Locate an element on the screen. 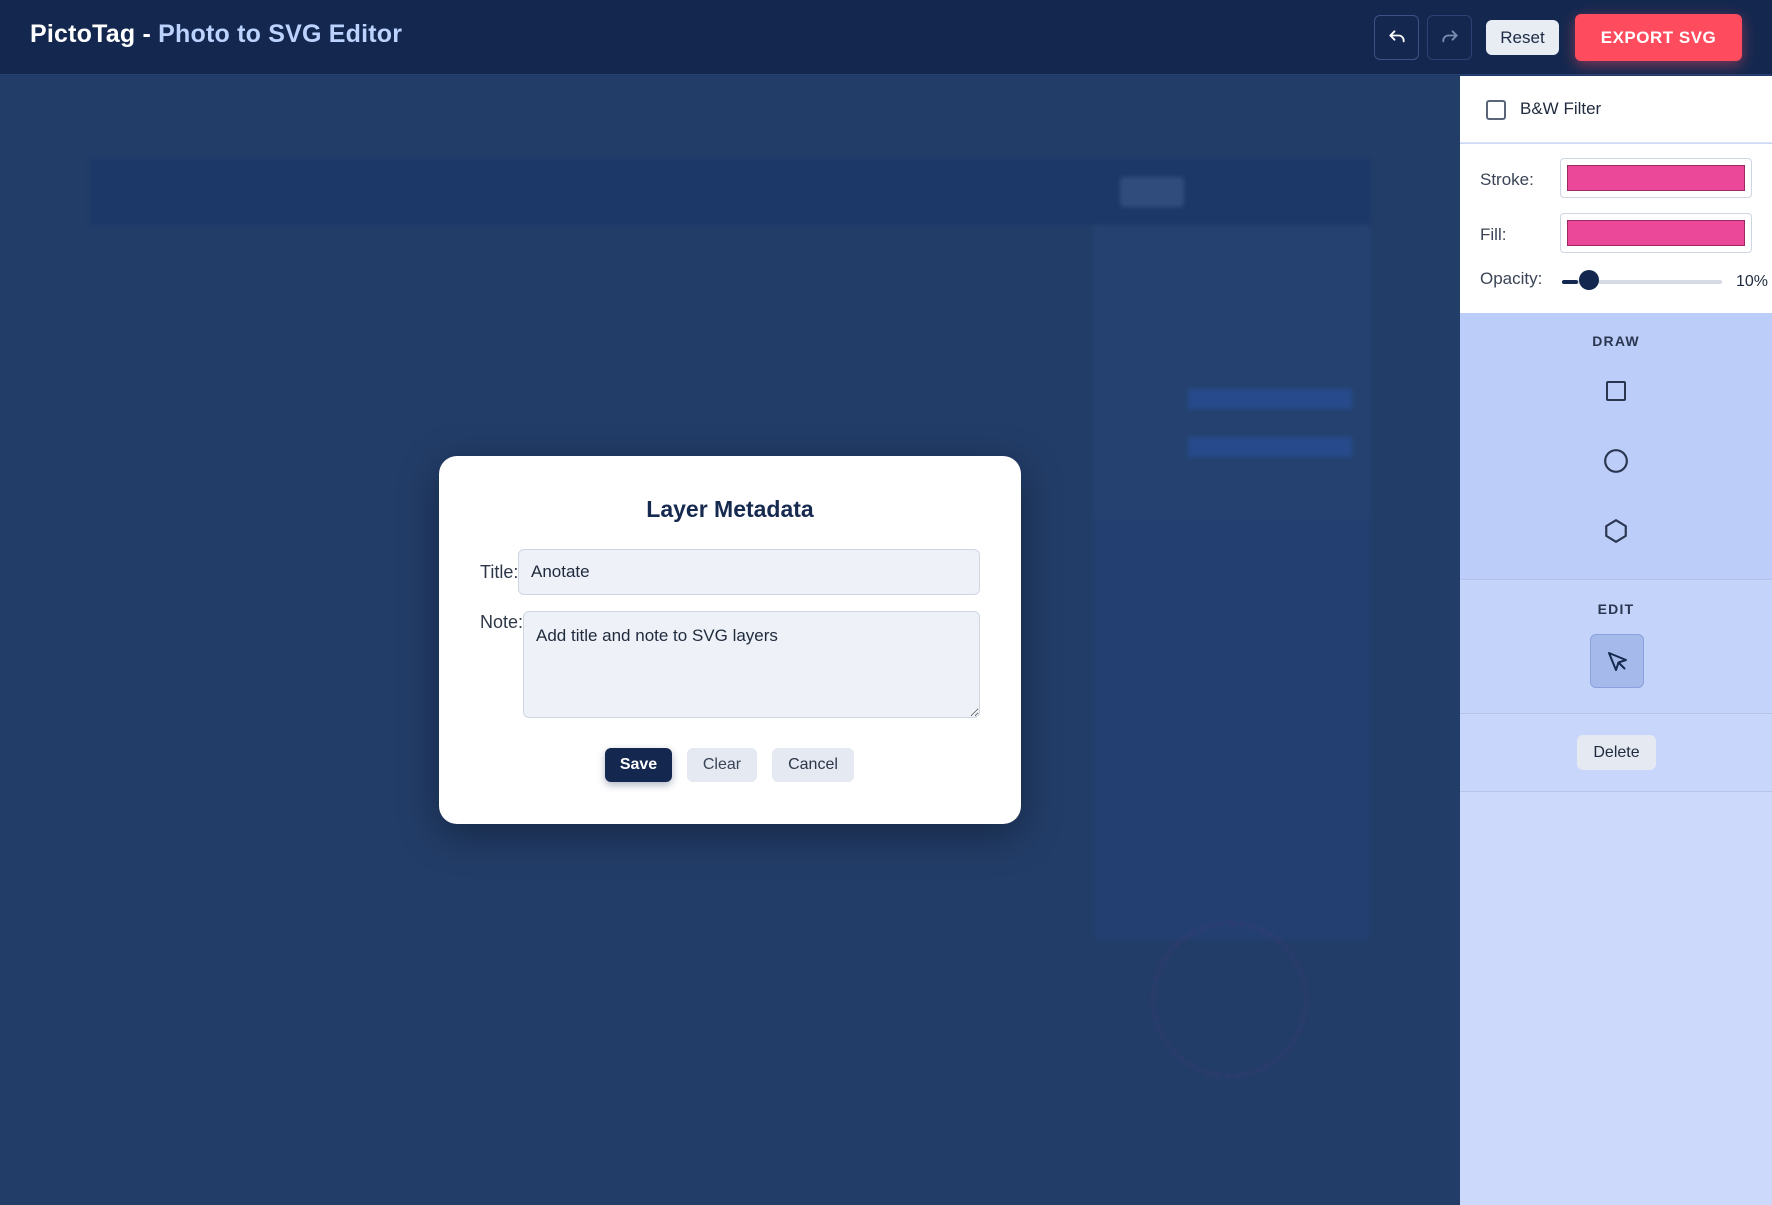 This screenshot has width=1772, height=1205. bw-filter-checkbox is located at coordinates (1496, 110).